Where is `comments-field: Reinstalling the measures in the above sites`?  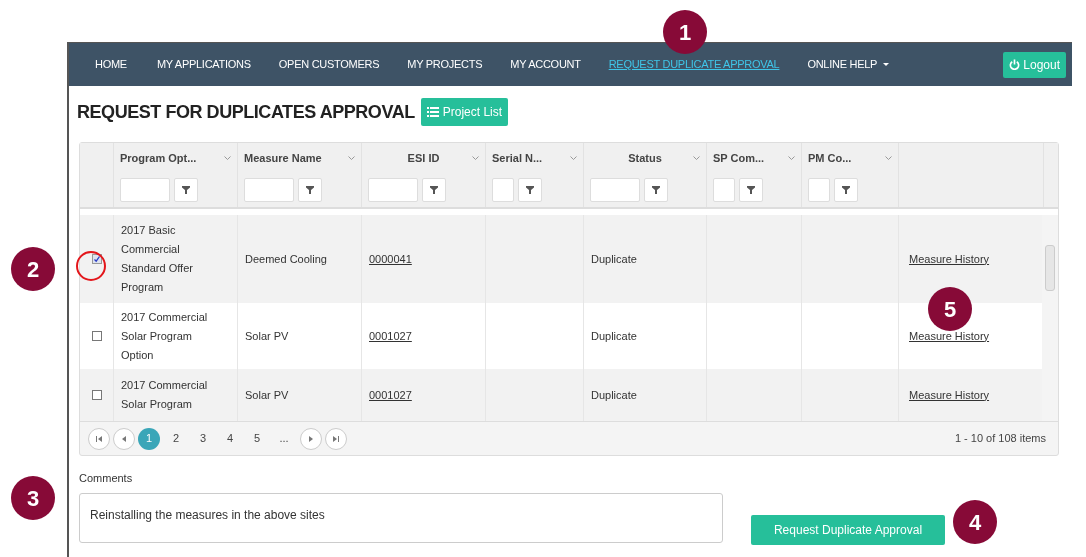
comments-field: Reinstalling the measures in the above sites is located at coordinates (401, 517).